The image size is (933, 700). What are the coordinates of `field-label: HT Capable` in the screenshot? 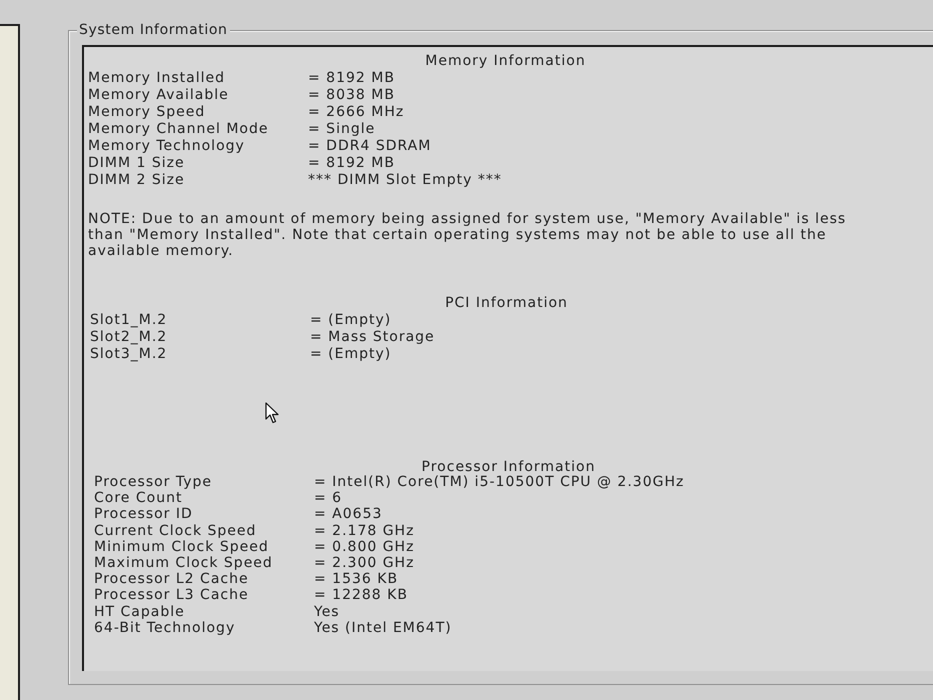 It's located at (140, 612).